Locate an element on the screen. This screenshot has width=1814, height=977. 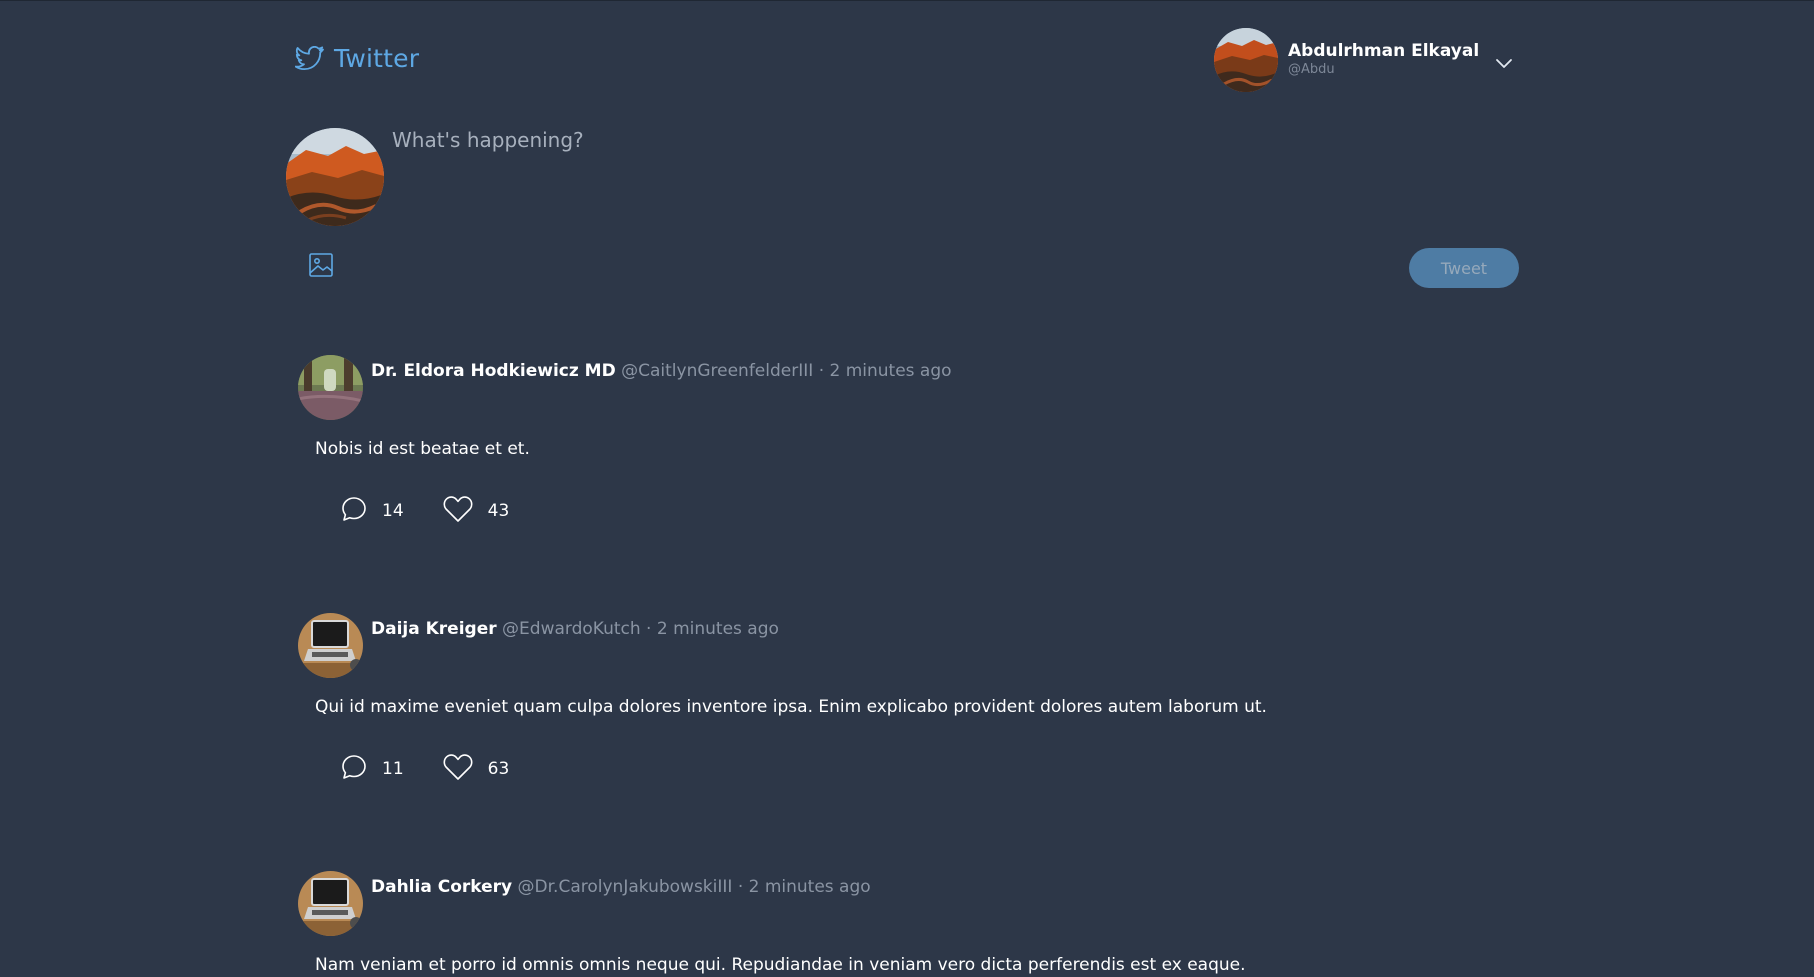
user-avatar is located at coordinates (1246, 60).